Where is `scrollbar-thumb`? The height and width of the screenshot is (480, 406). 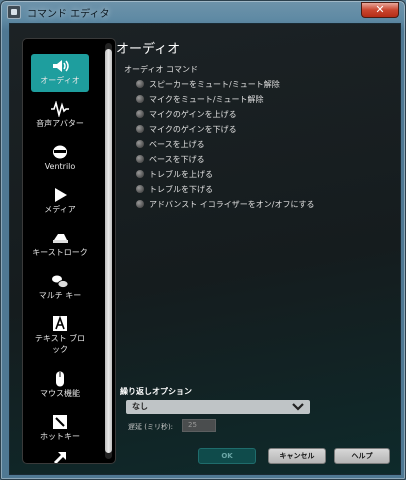
scrollbar-thumb is located at coordinates (108, 251).